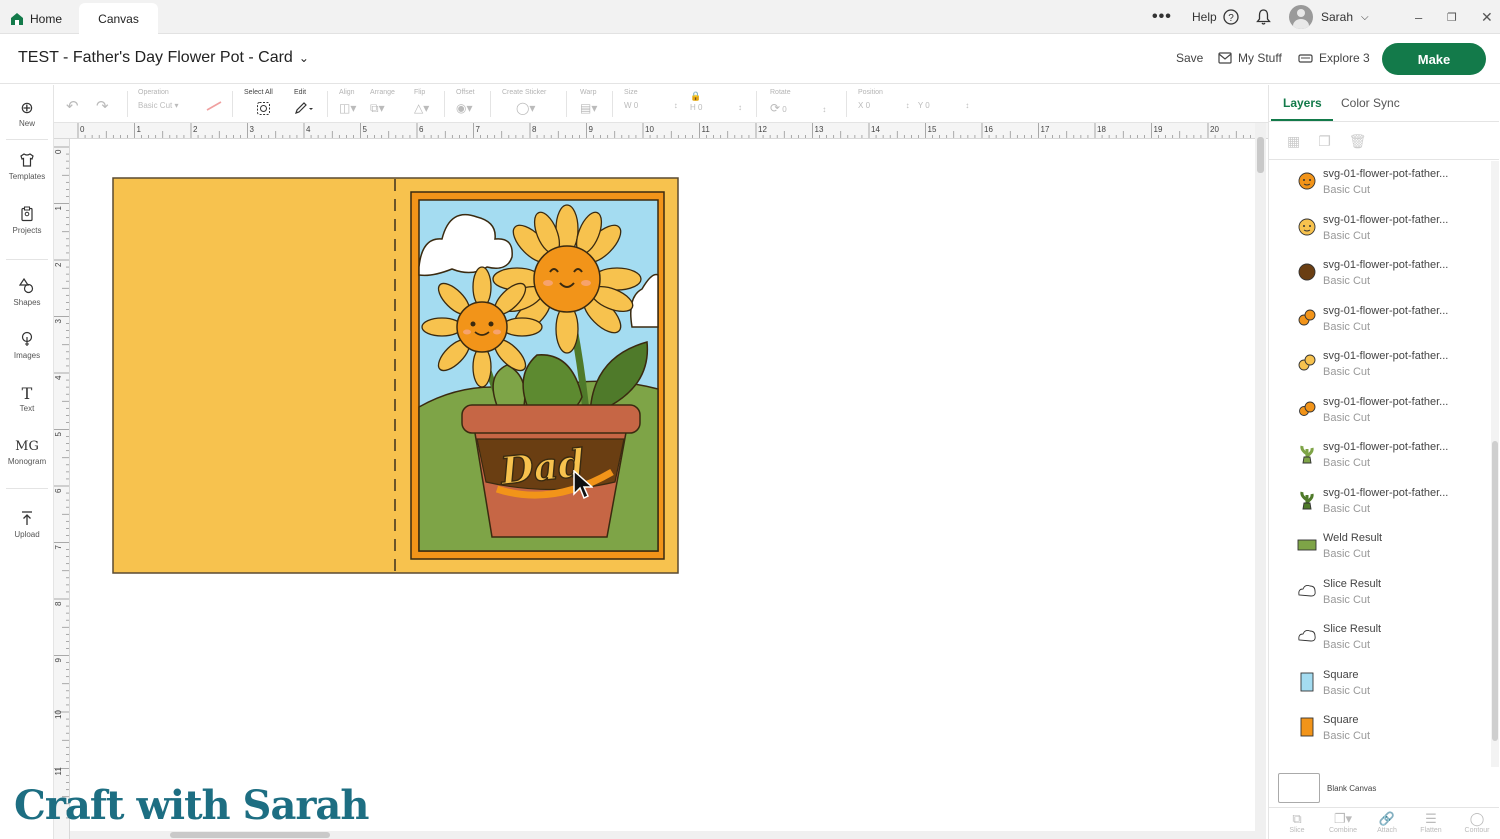 The width and height of the screenshot is (1500, 839). Describe the element at coordinates (27, 220) in the screenshot. I see `sidebar-item-projects: Projects` at that location.